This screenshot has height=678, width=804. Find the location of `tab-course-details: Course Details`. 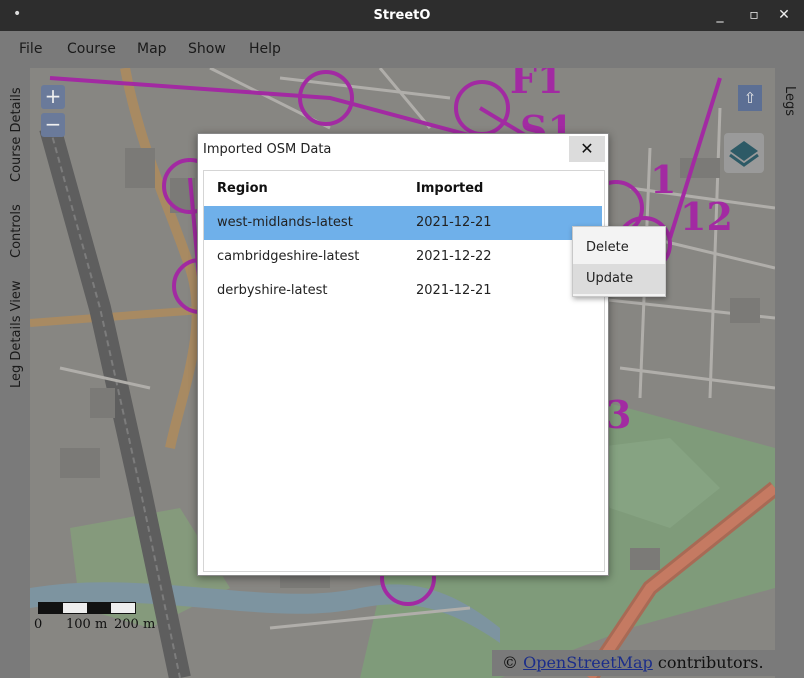

tab-course-details: Course Details is located at coordinates (16, 134).